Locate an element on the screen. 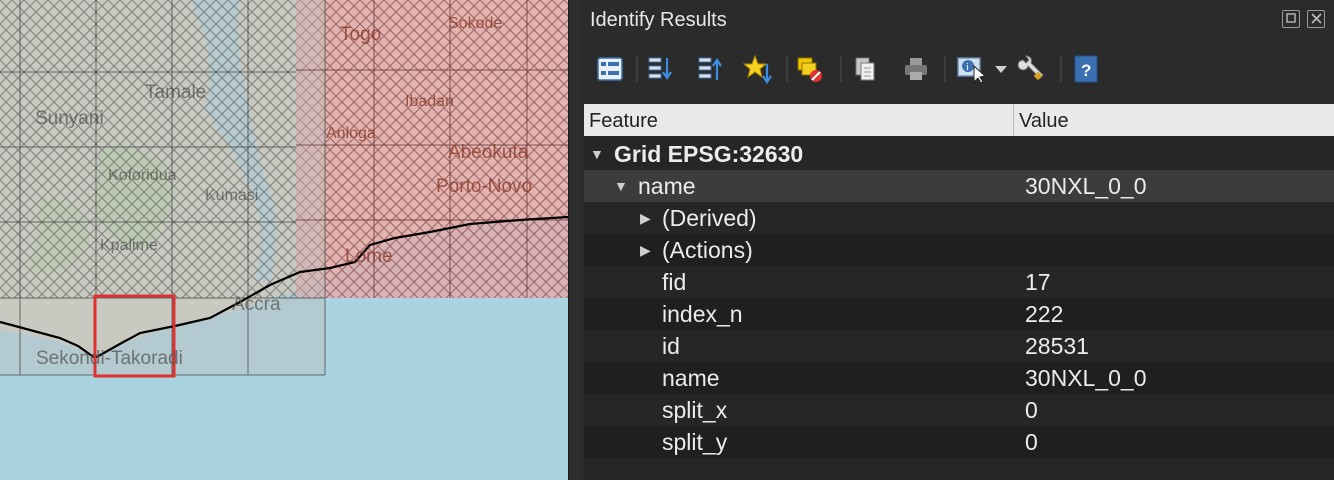  attribute-value: 222 is located at coordinates (1044, 314).